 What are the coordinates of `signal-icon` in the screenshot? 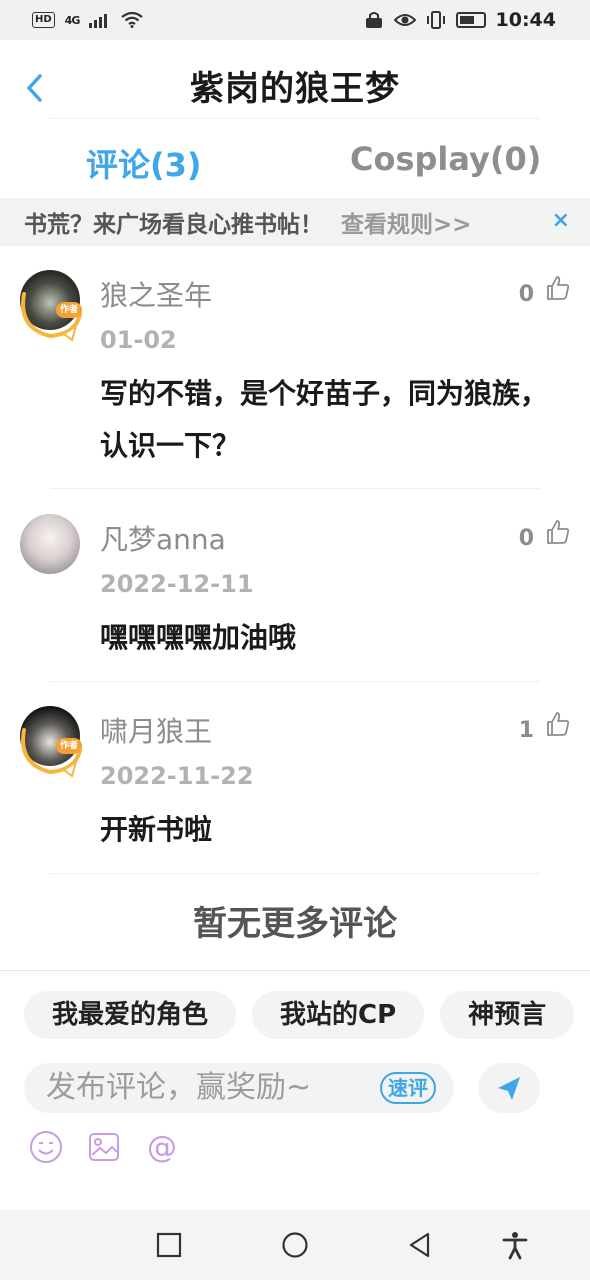 It's located at (98, 21).